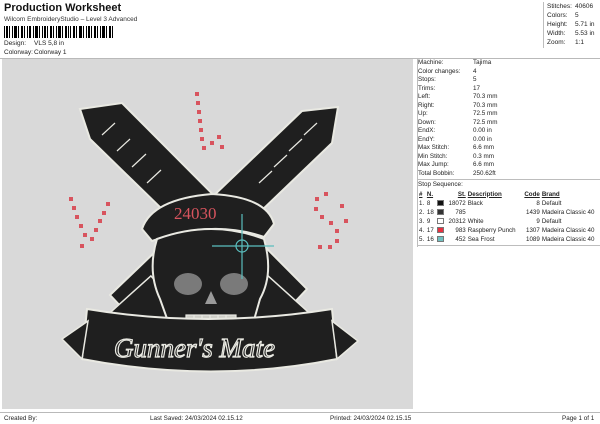 This screenshot has width=600, height=424. What do you see at coordinates (509, 97) in the screenshot?
I see `info-row: Left: 70.3 mm` at bounding box center [509, 97].